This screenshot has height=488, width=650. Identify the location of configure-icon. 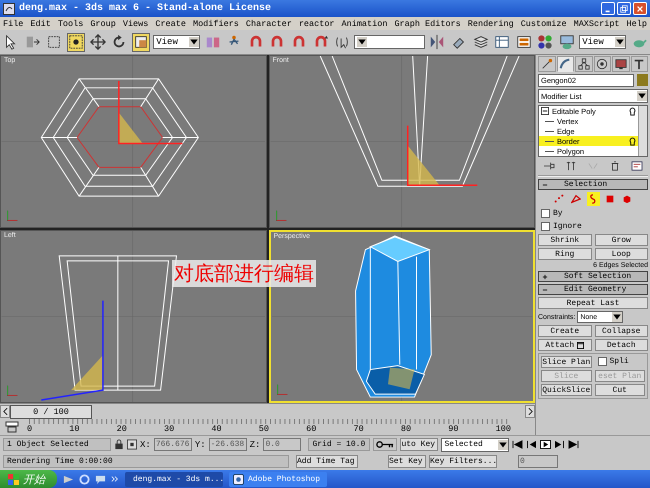
(637, 166).